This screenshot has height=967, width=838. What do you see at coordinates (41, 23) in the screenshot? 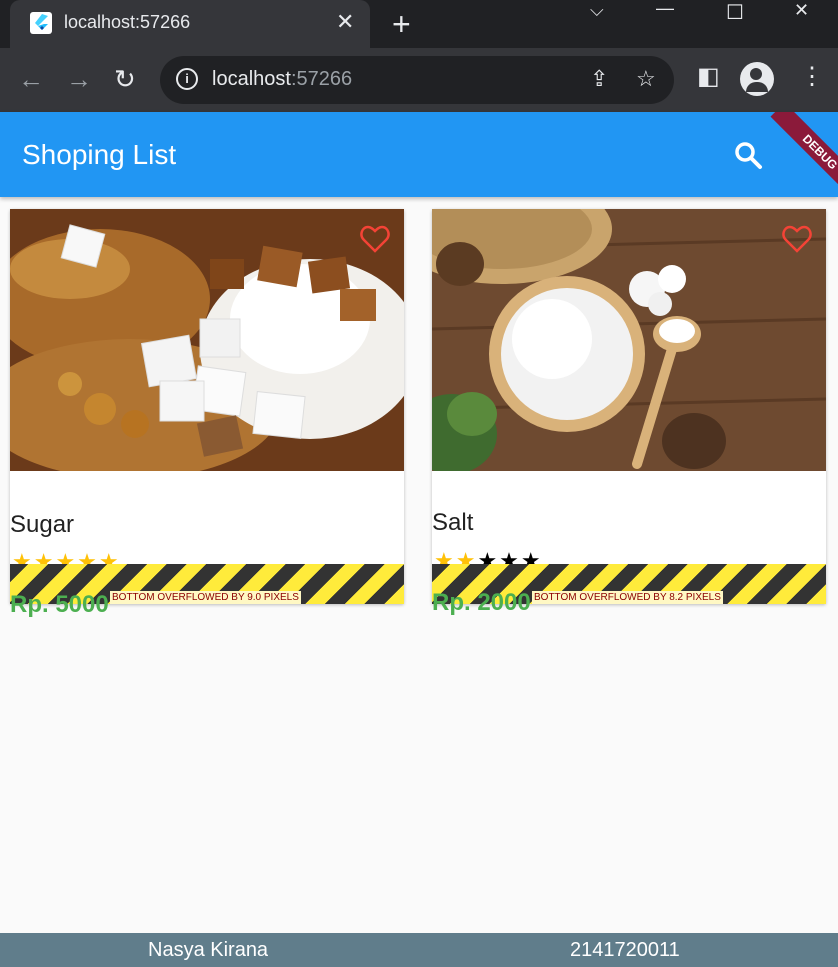
I see `flutter-favicon-icon` at bounding box center [41, 23].